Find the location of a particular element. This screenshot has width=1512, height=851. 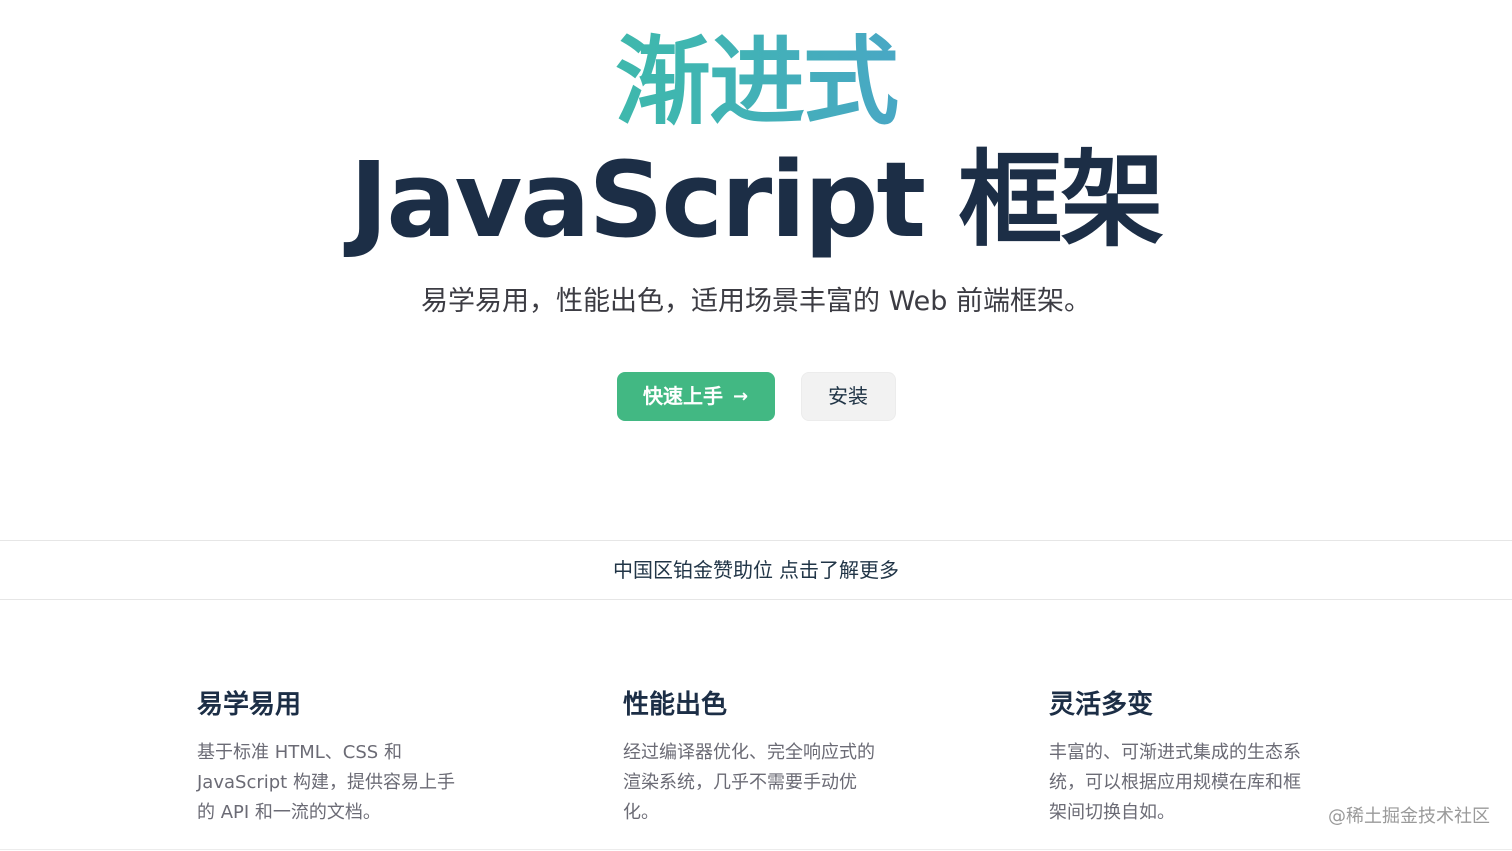

divider is located at coordinates (756, 849).